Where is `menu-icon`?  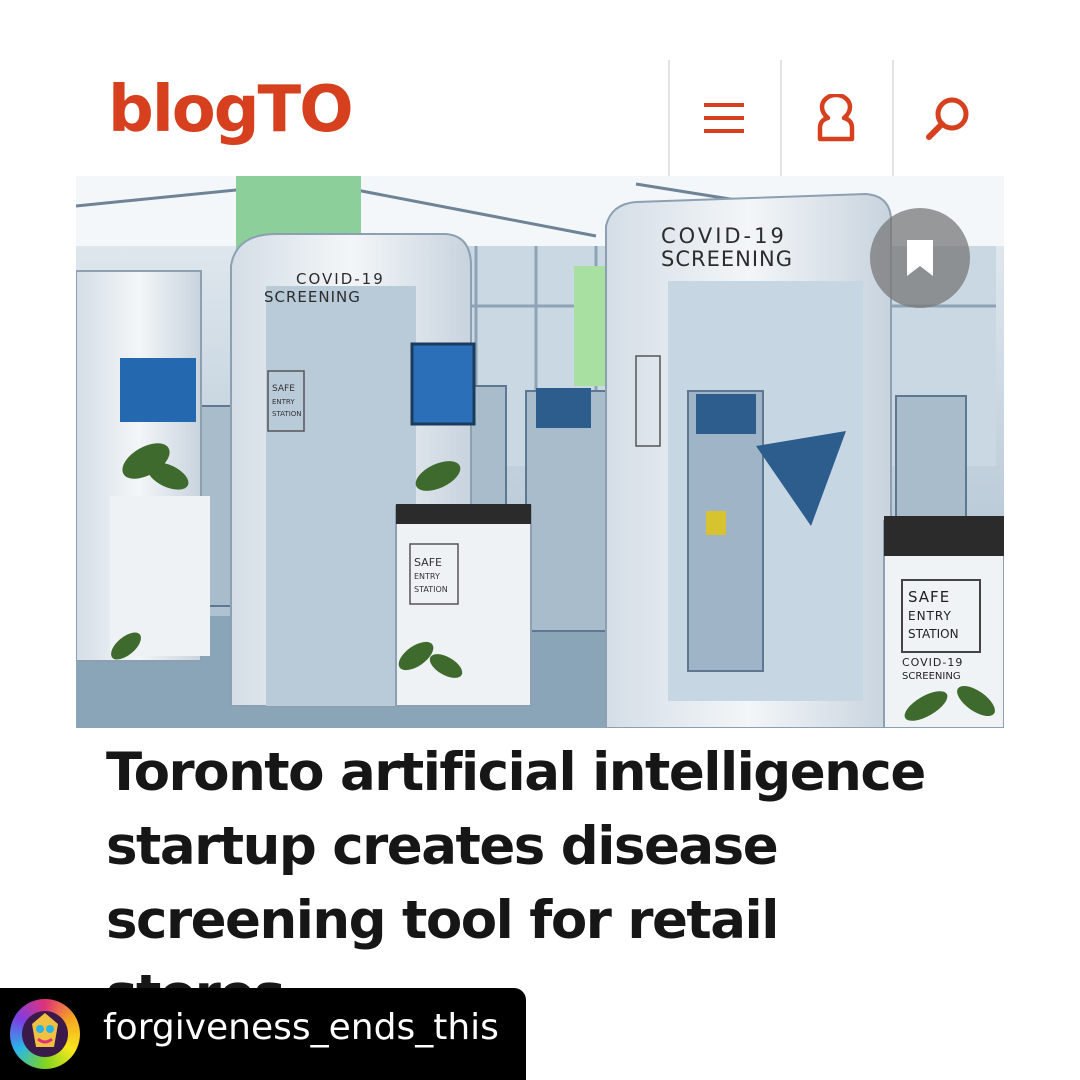 menu-icon is located at coordinates (724, 118).